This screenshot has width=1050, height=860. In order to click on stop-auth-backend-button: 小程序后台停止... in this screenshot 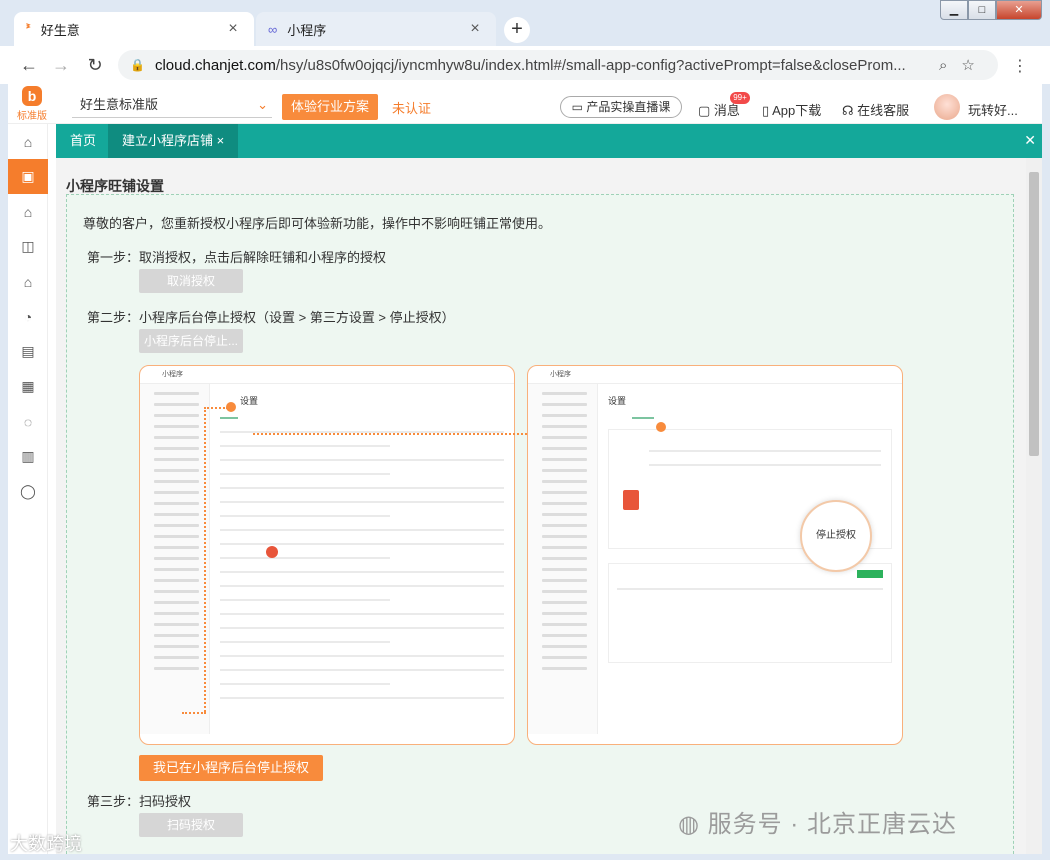, I will do `click(191, 341)`.